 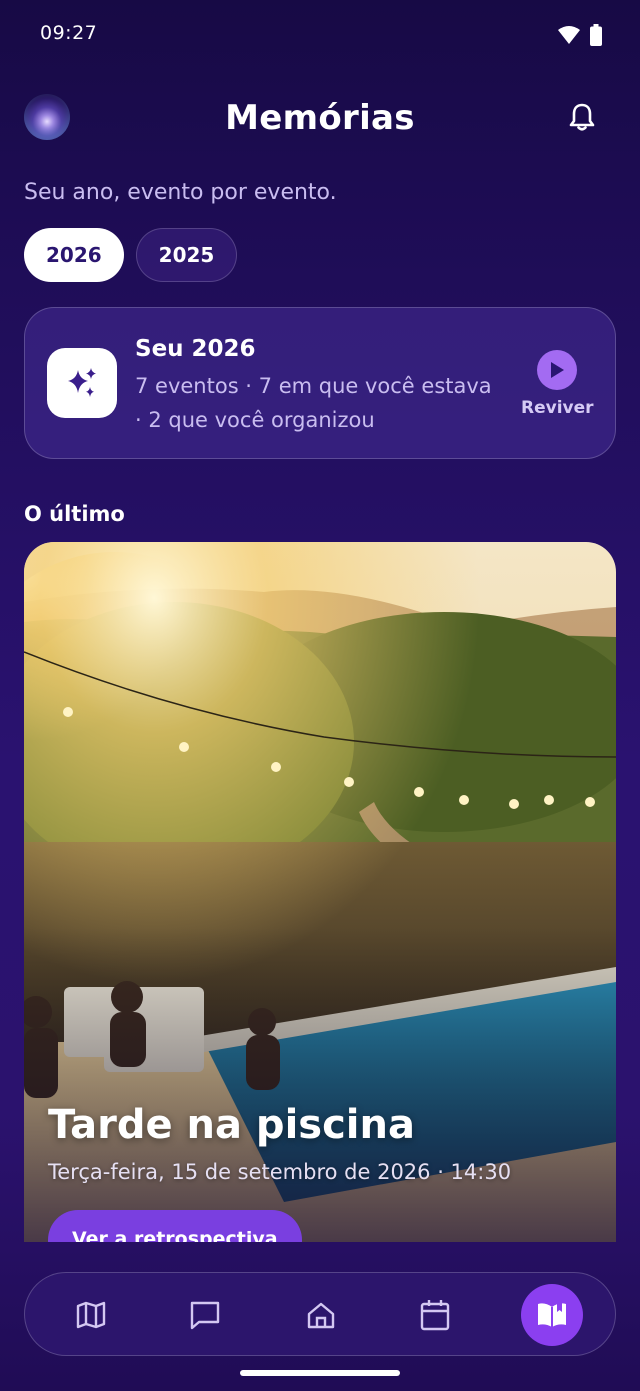 I want to click on section-label-latest: O último, so click(x=74, y=514).